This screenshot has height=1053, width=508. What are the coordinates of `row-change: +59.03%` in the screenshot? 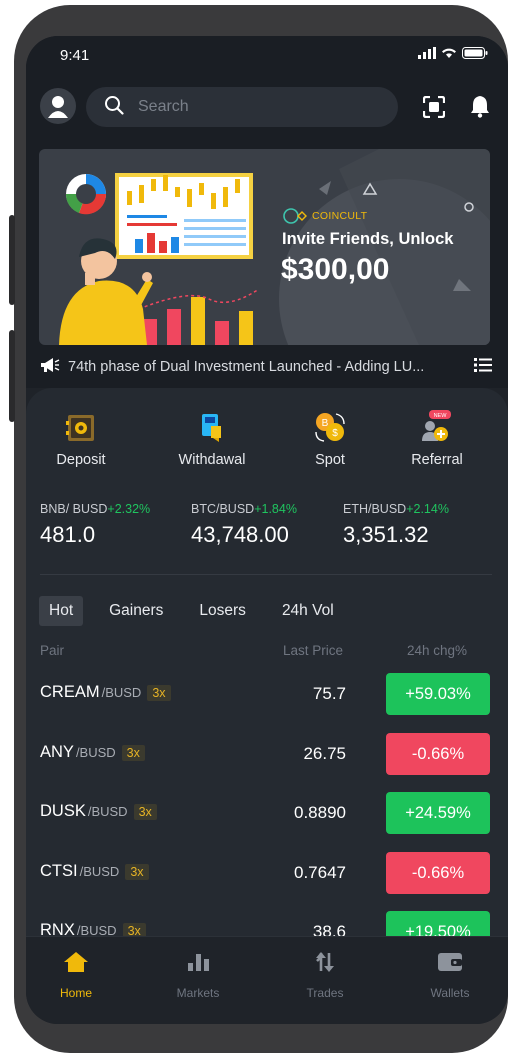 It's located at (438, 694).